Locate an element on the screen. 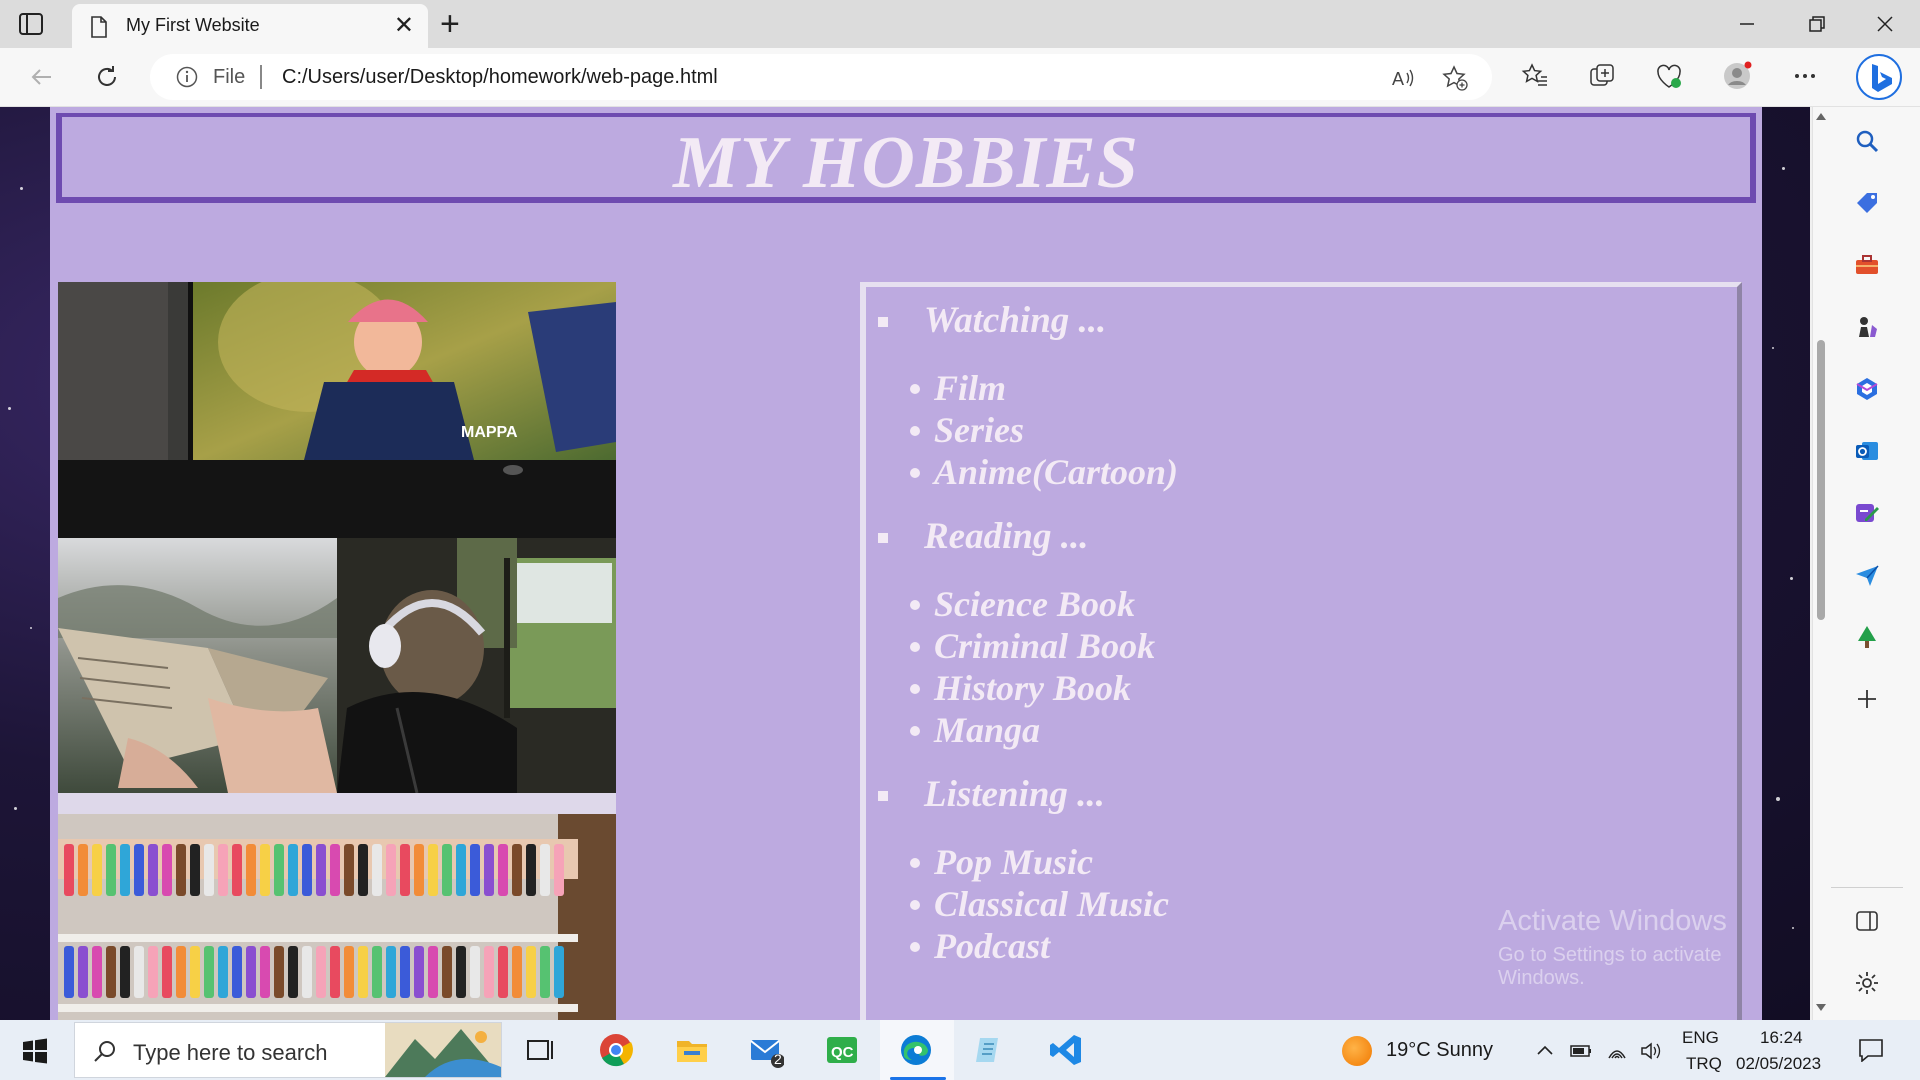 The width and height of the screenshot is (1920, 1080). scrollbar is located at coordinates (1811, 563).